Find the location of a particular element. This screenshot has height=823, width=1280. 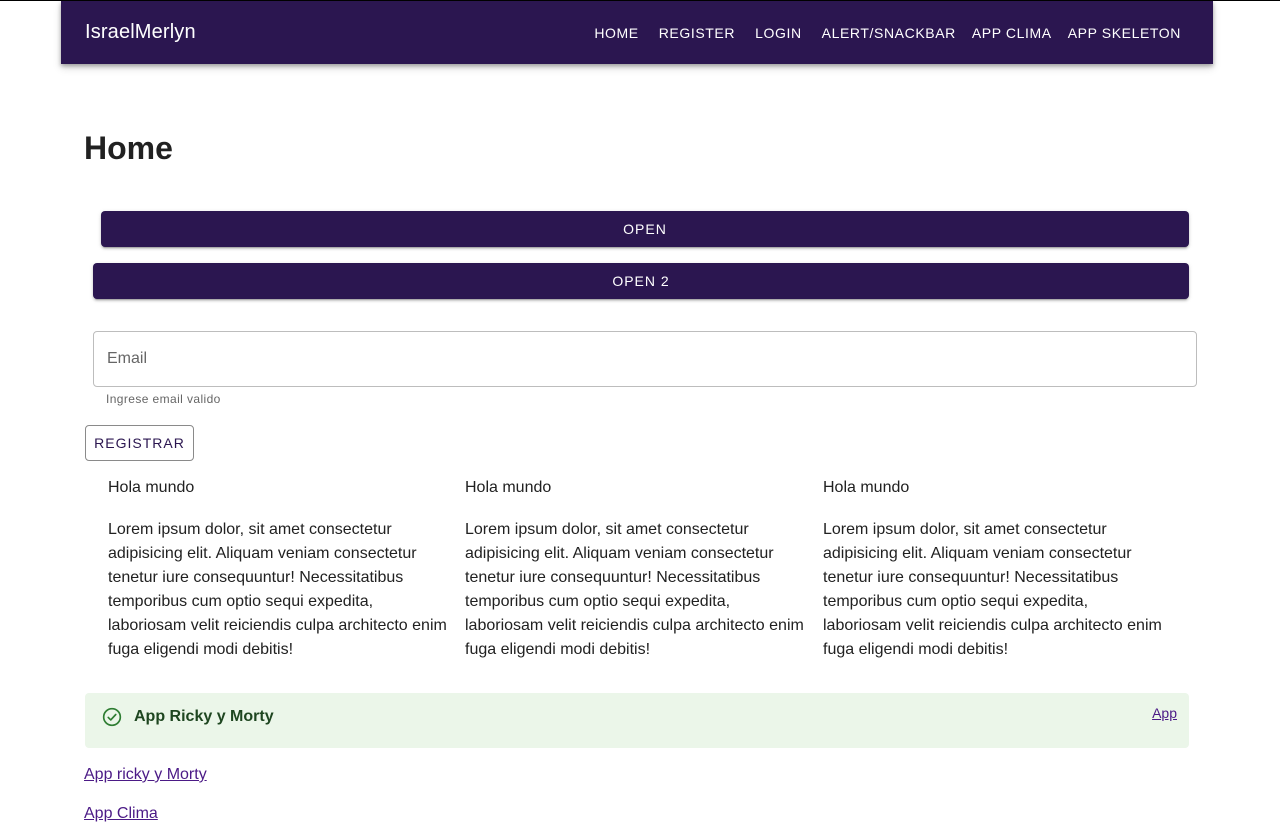

email-field is located at coordinates (645, 359).